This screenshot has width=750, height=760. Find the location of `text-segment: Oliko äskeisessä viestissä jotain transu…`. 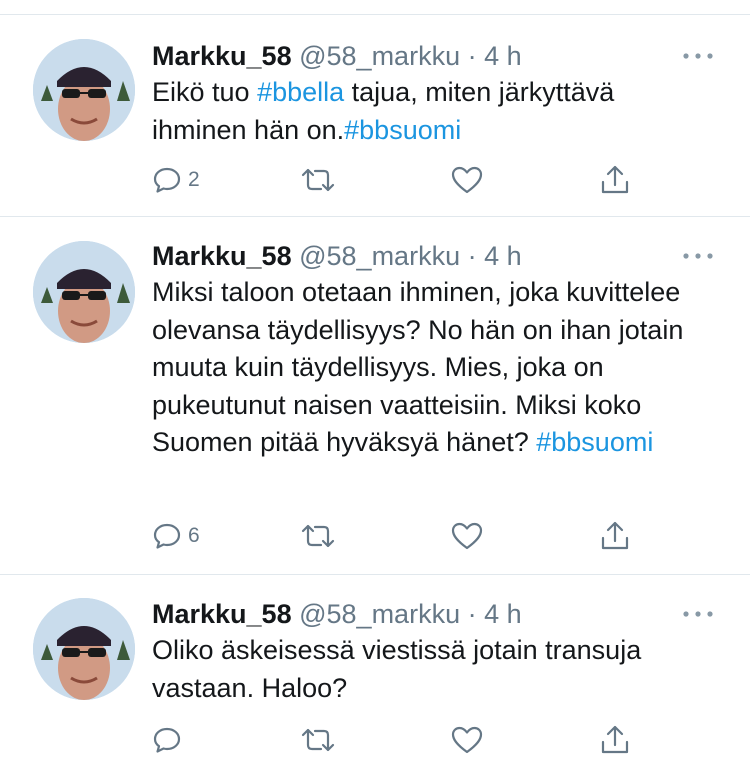

text-segment: Oliko äskeisessä viestissä jotain transu… is located at coordinates (397, 669).